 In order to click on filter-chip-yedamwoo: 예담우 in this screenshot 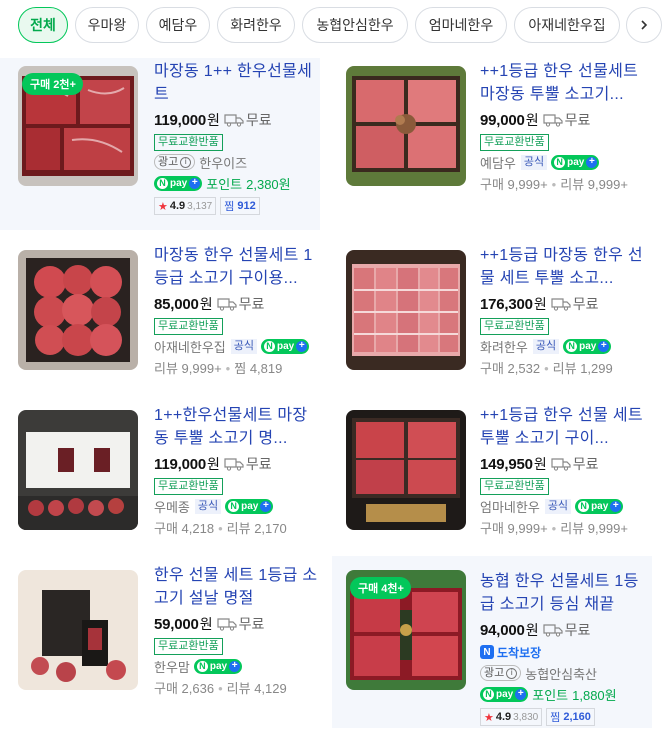, I will do `click(178, 25)`.